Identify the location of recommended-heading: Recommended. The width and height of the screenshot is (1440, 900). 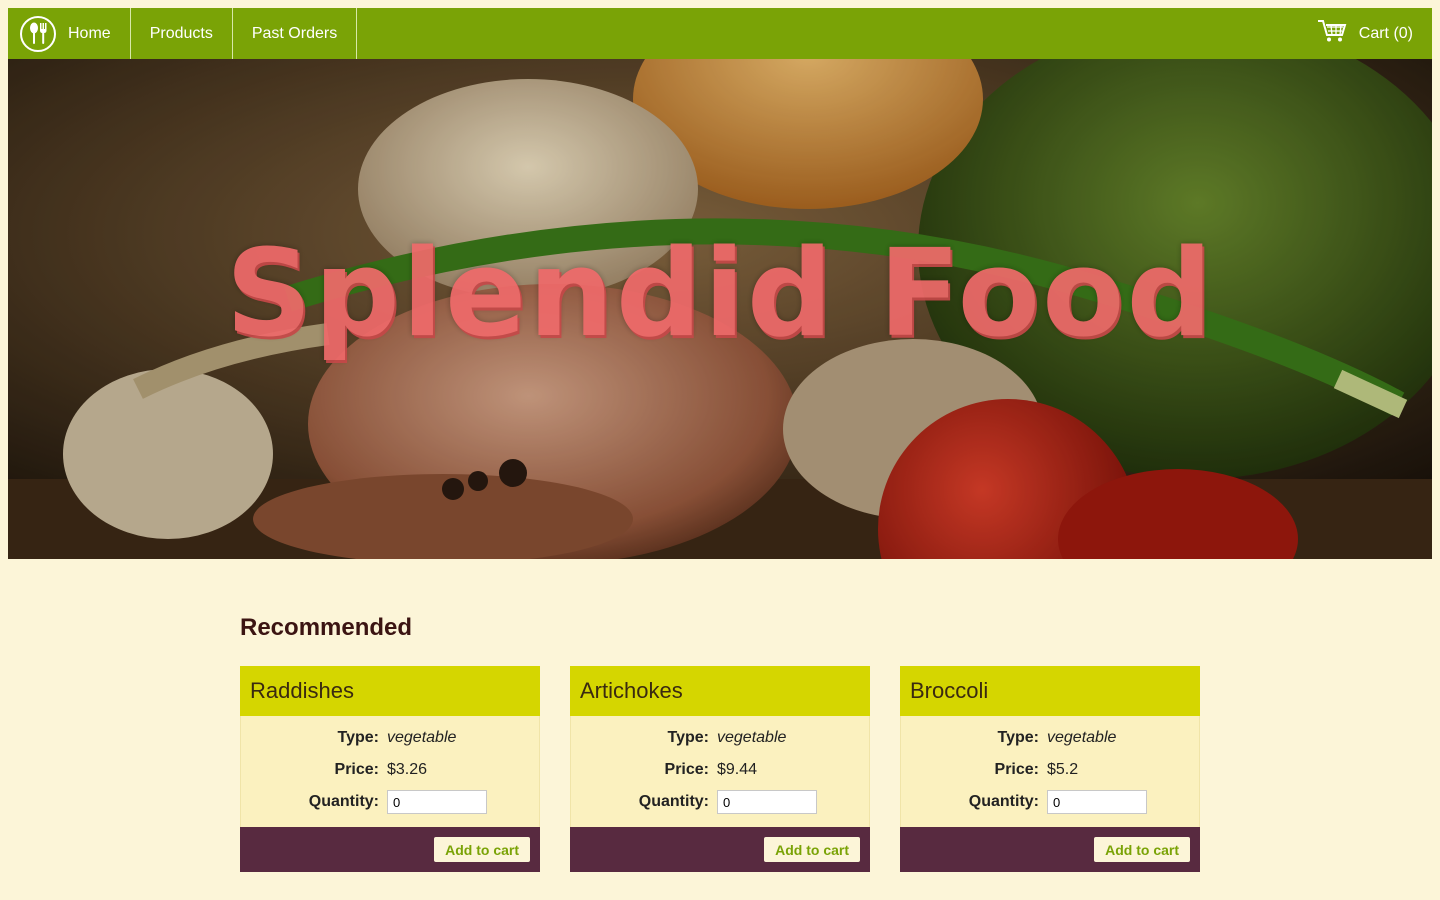
(326, 627).